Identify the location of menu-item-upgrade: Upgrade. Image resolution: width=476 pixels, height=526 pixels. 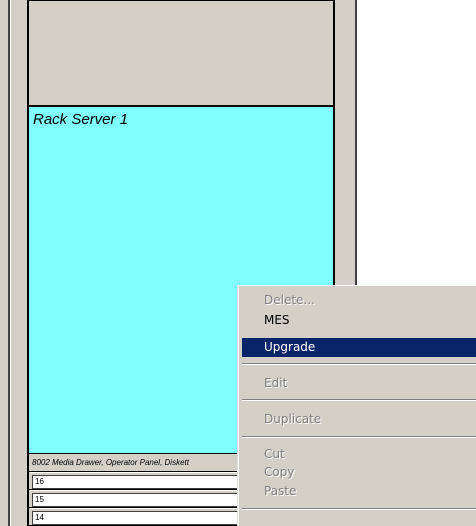
(359, 347).